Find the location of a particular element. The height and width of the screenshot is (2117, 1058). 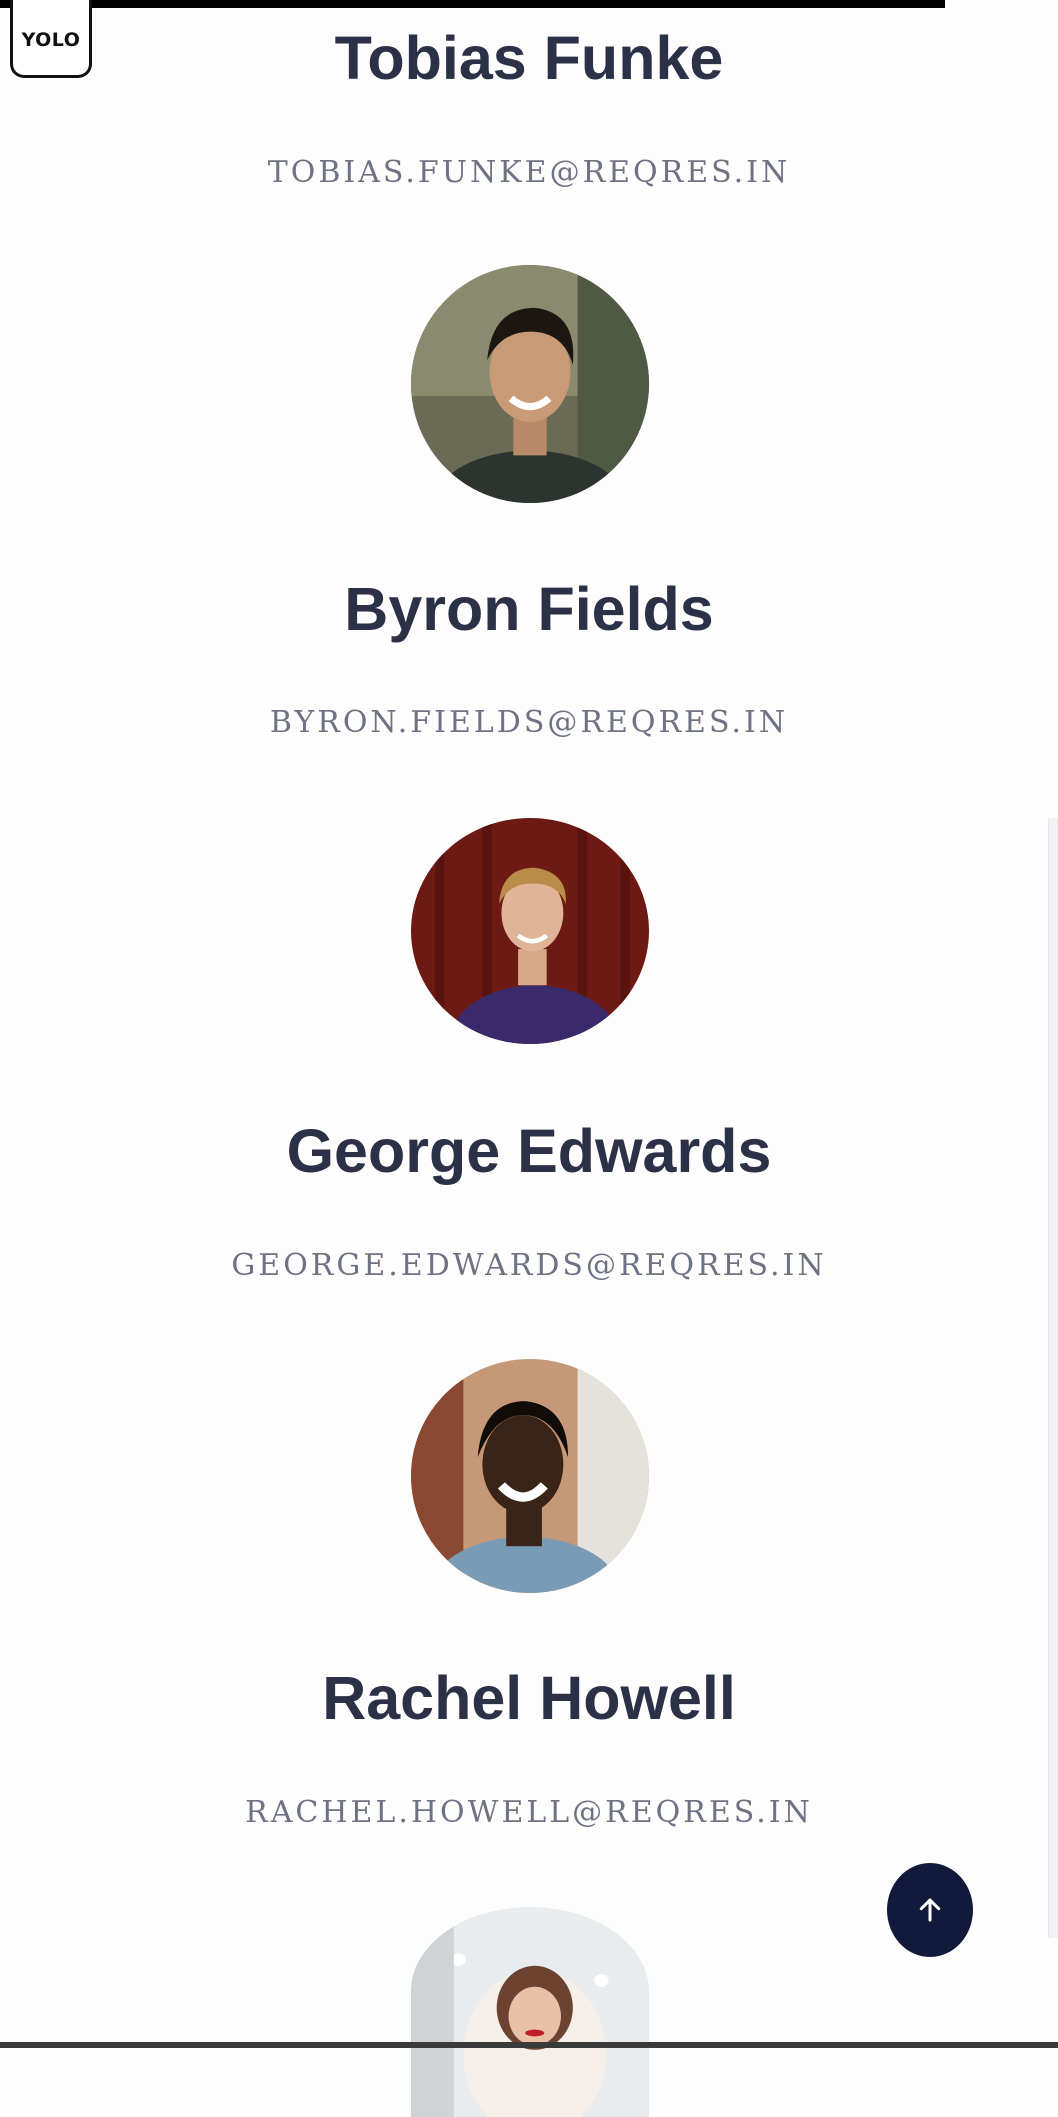

user-name: Tobias Funke is located at coordinates (529, 58).